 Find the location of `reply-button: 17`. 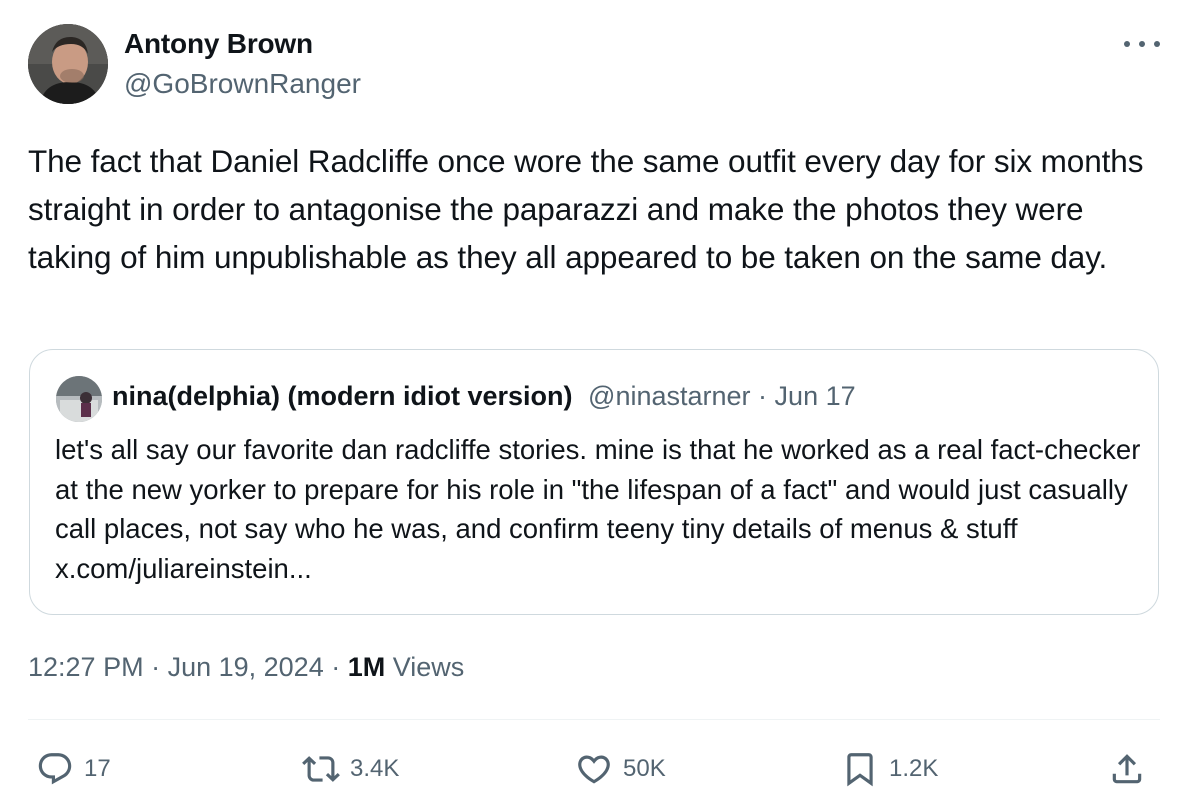

reply-button: 17 is located at coordinates (73, 769).